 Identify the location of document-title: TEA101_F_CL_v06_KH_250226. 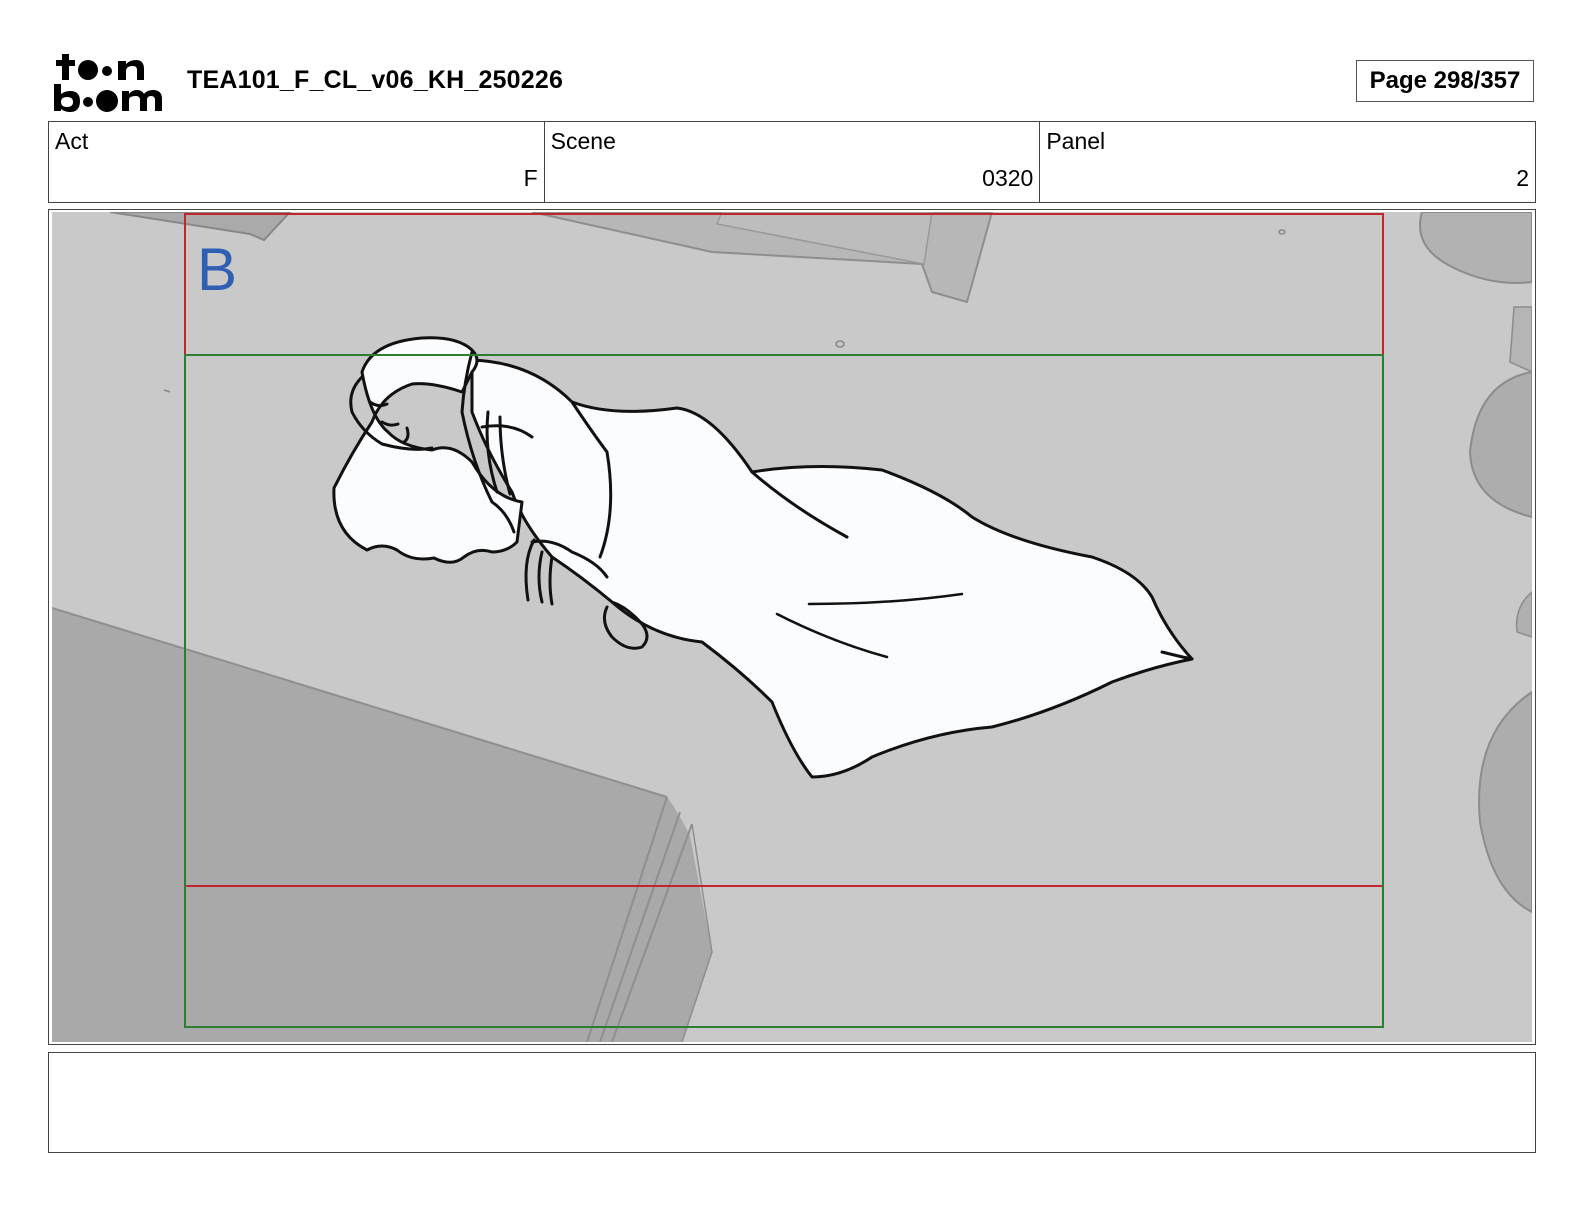
(375, 80).